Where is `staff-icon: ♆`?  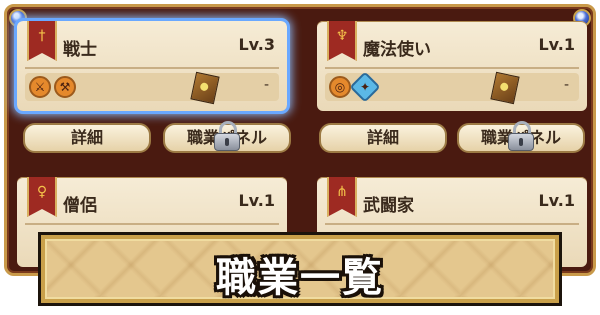 staff-icon: ♆ is located at coordinates (342, 36).